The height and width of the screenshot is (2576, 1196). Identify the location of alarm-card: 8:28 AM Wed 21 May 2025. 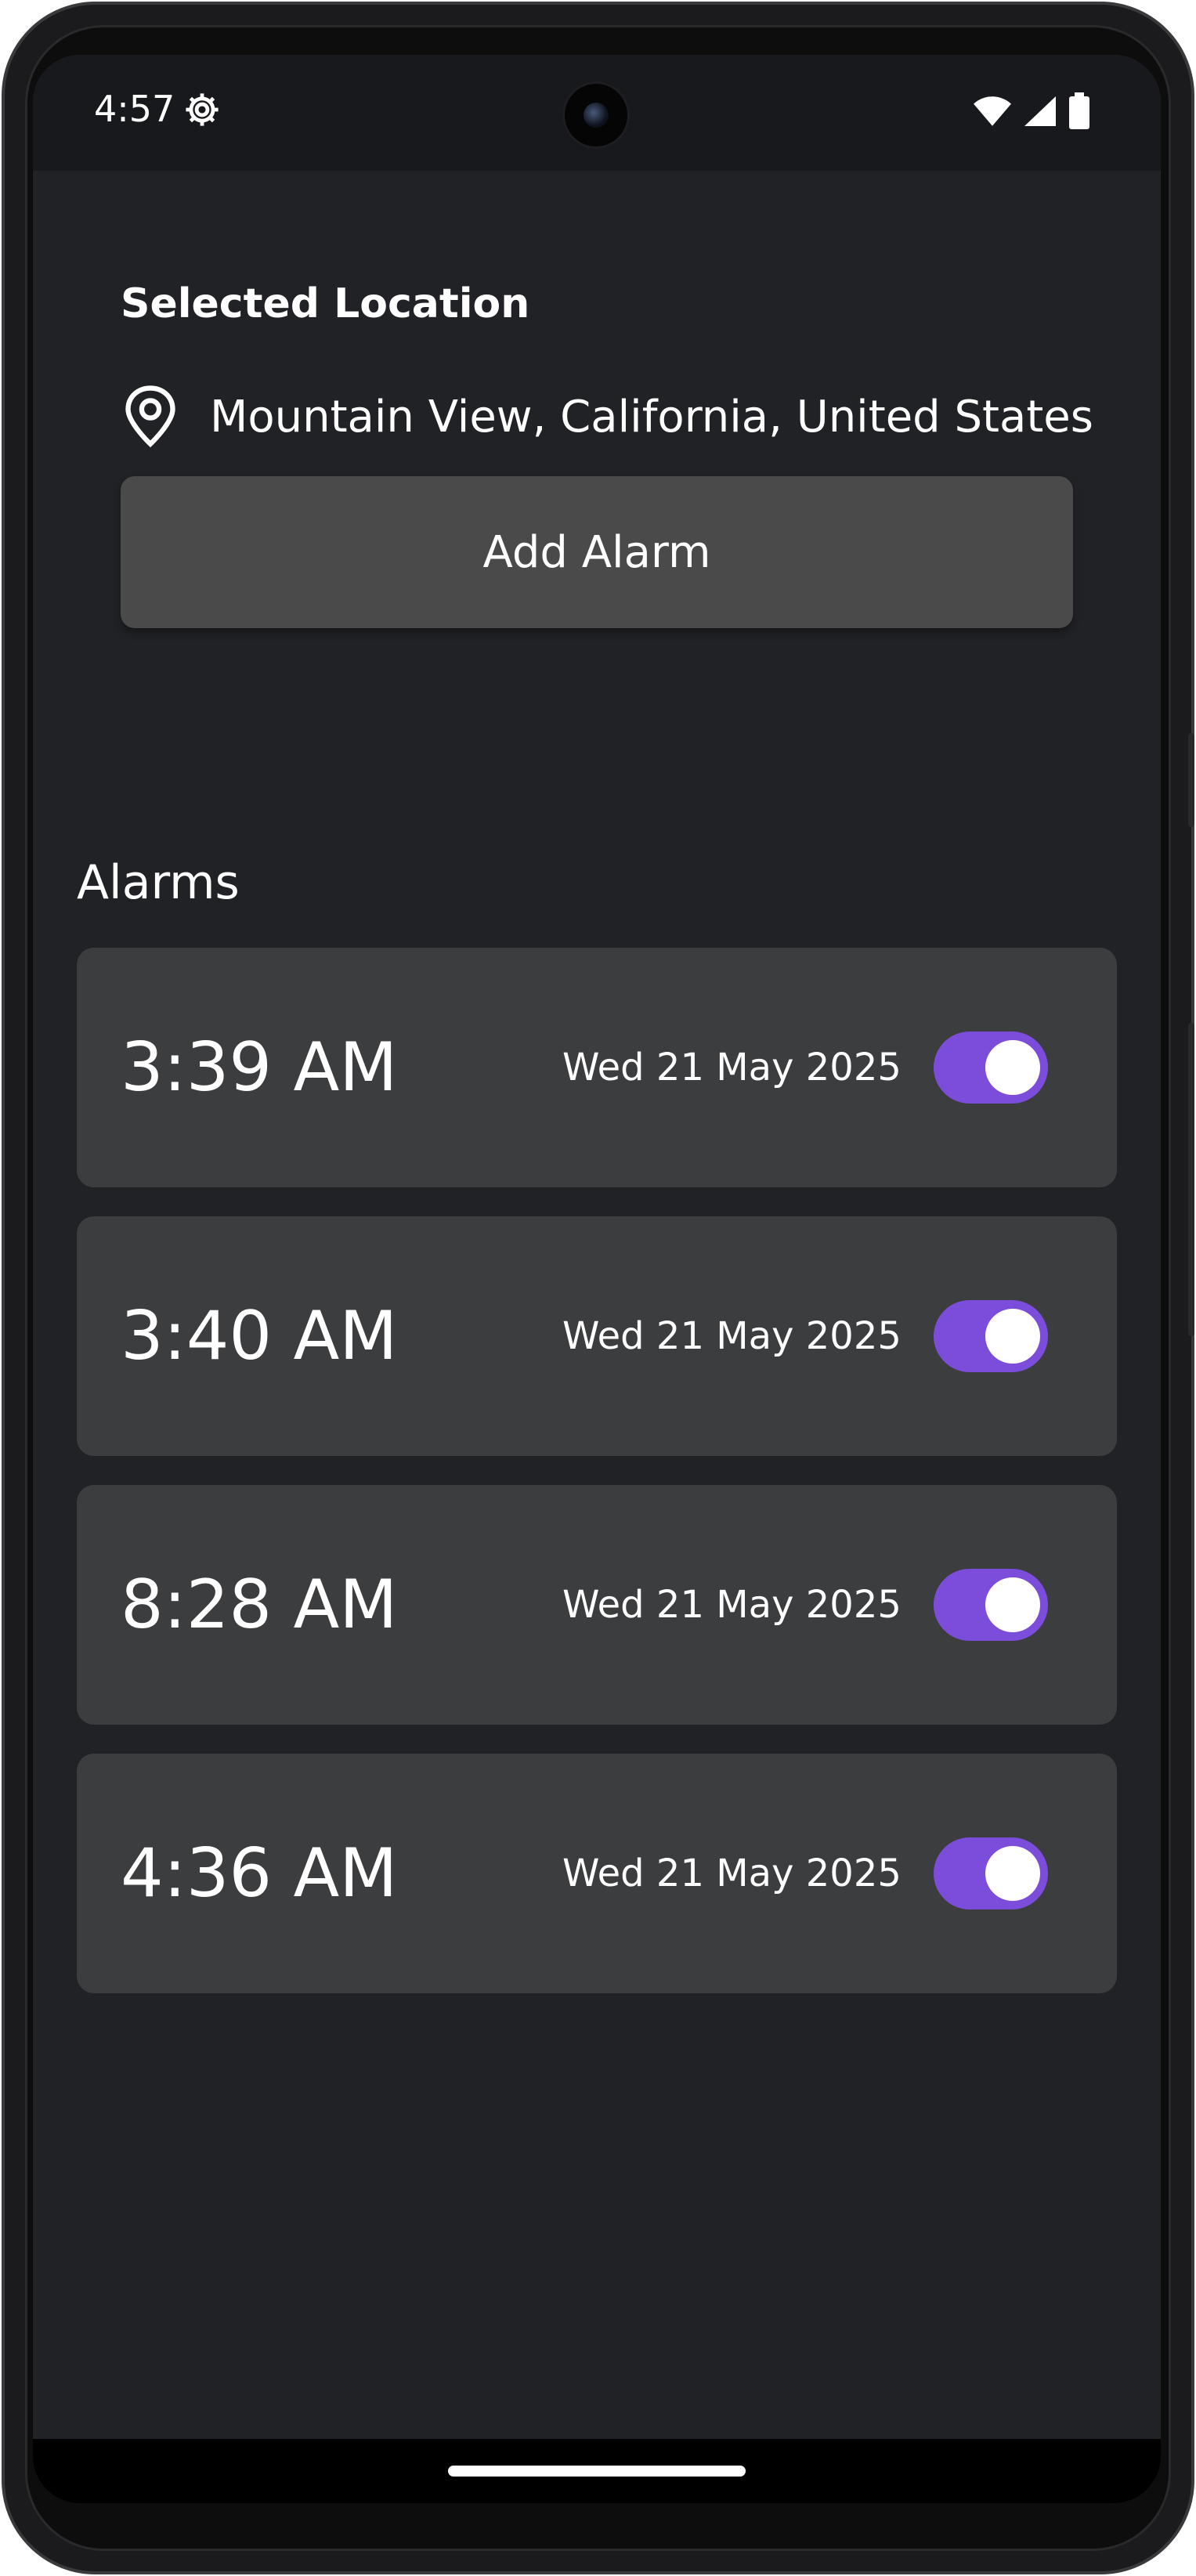
(597, 1605).